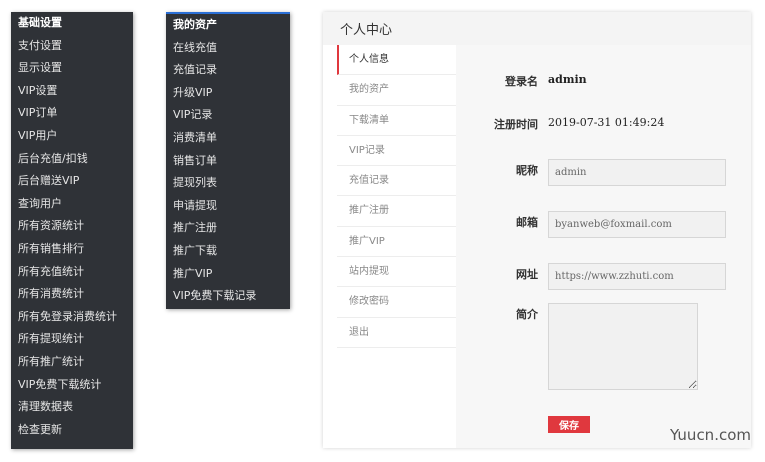 This screenshot has width=765, height=462. What do you see at coordinates (228, 138) in the screenshot?
I see `menu-item-consumption-list: 消费清单` at bounding box center [228, 138].